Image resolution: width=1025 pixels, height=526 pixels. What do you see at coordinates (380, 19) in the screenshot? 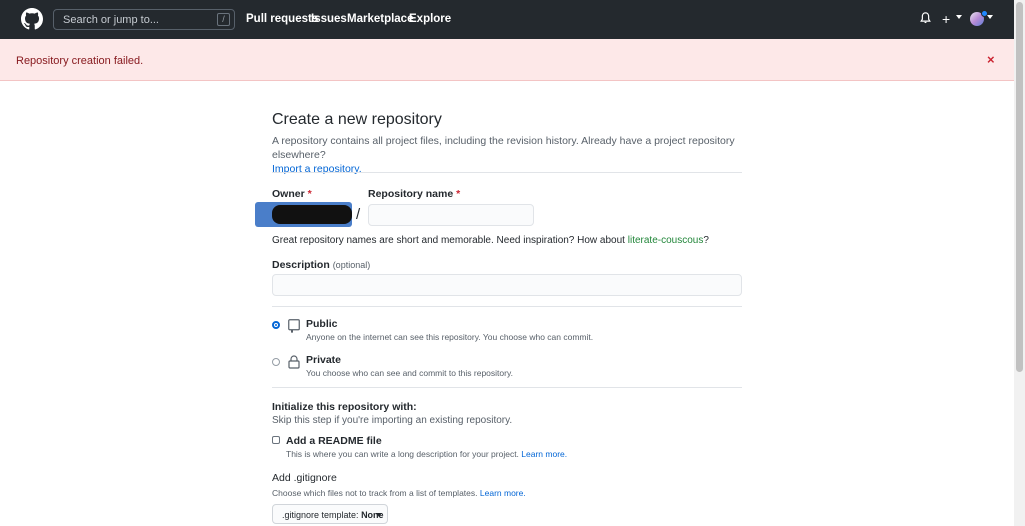
I see `nav-marketplace: Marketplace` at bounding box center [380, 19].